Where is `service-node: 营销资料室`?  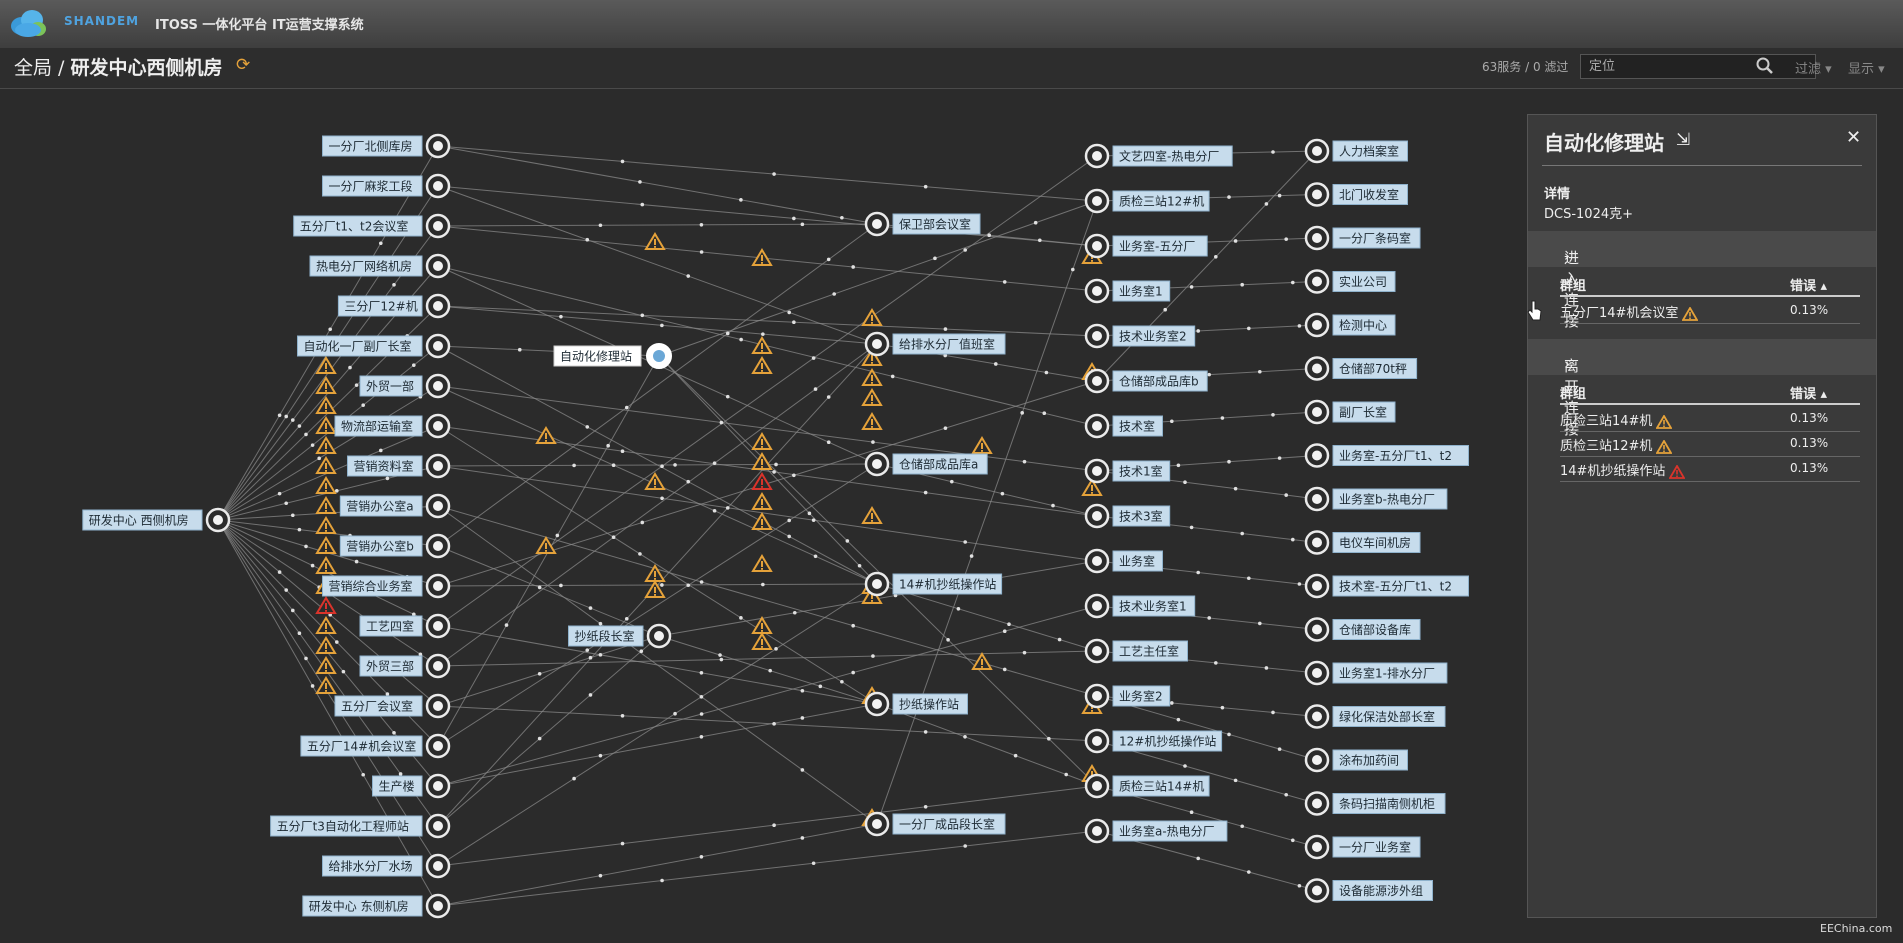 service-node: 营销资料室 is located at coordinates (399, 466).